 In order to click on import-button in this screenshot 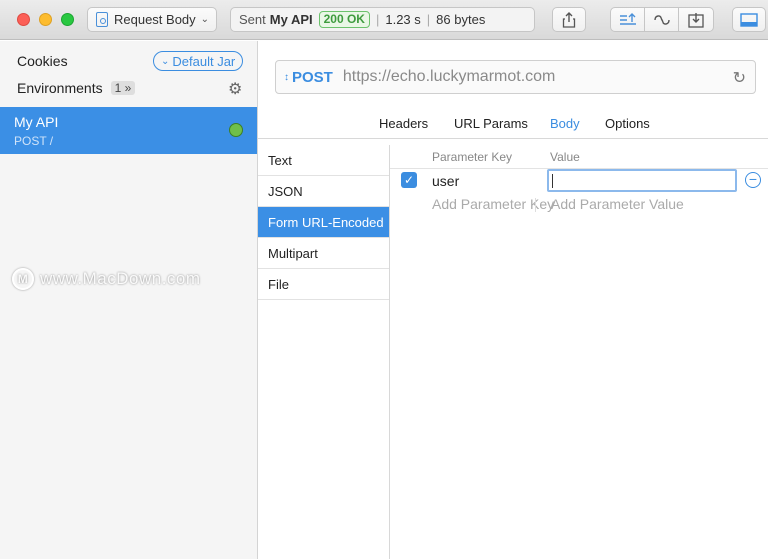, I will do `click(696, 19)`.